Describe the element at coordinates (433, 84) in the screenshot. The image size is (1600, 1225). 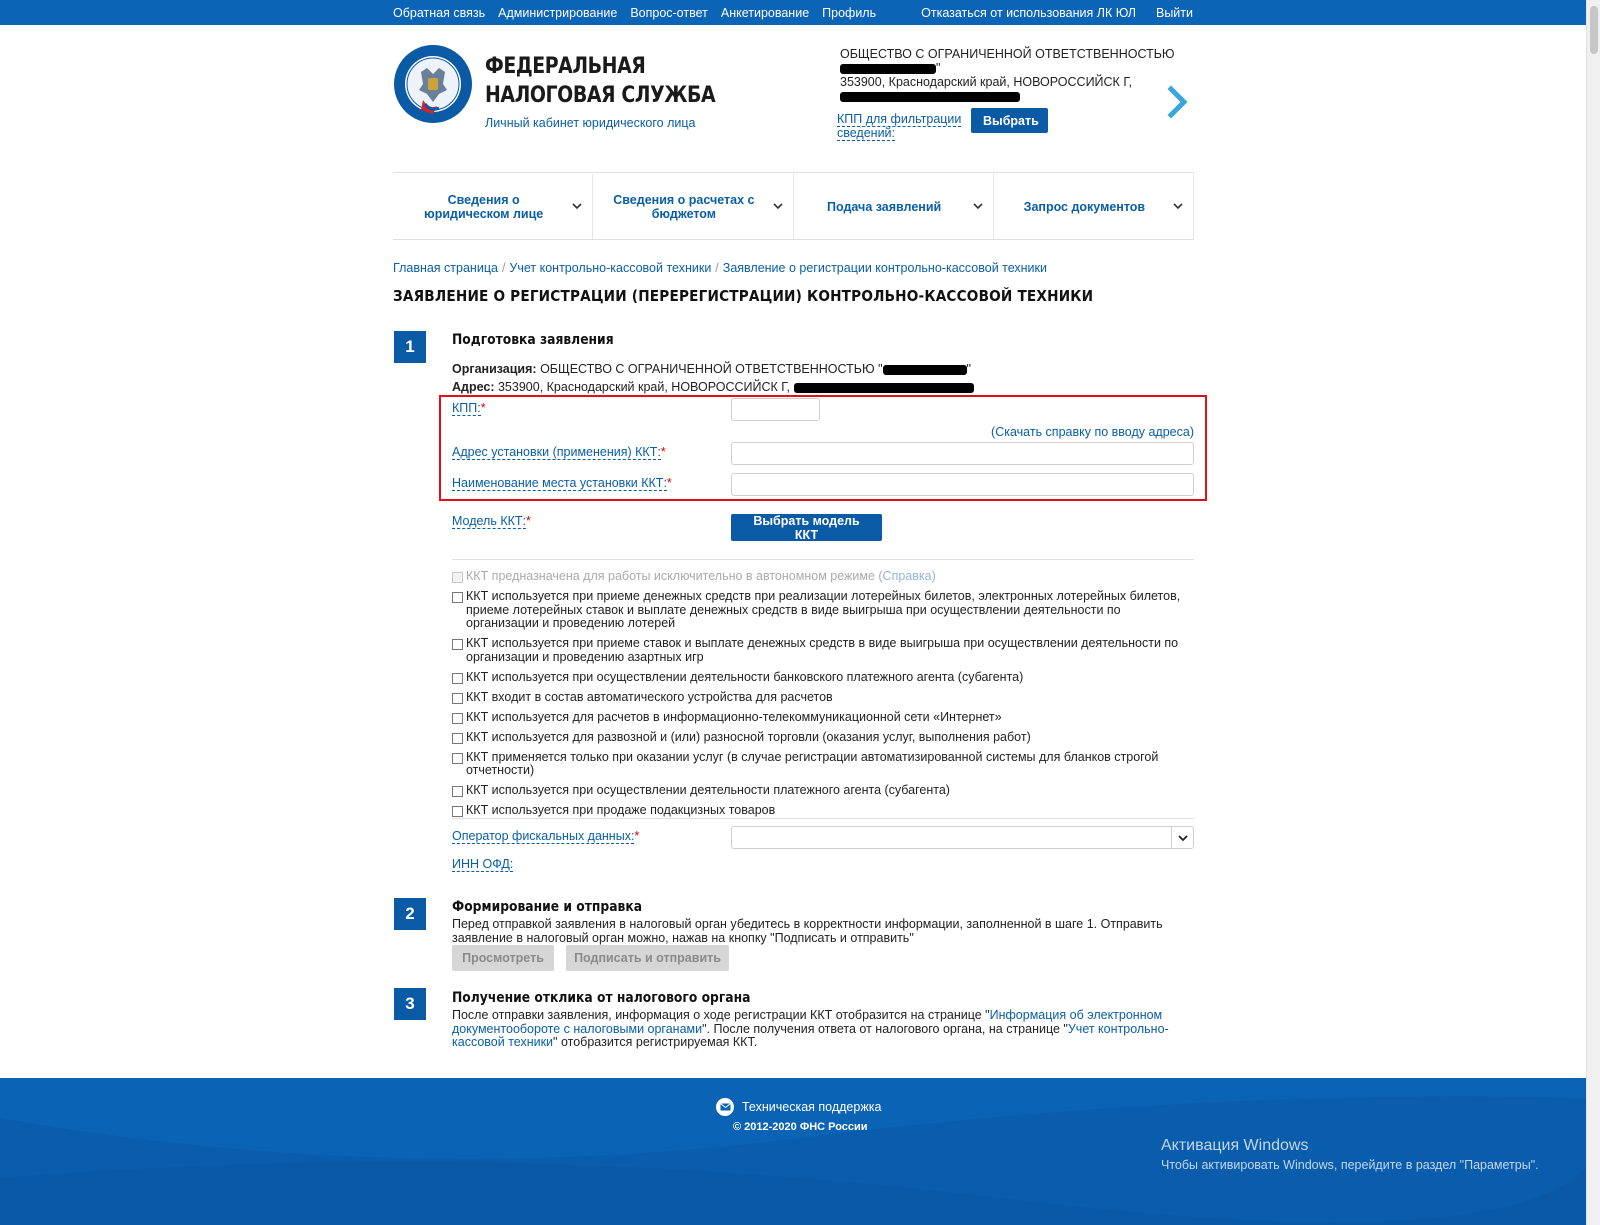
I see `fns-emblem-icon` at that location.